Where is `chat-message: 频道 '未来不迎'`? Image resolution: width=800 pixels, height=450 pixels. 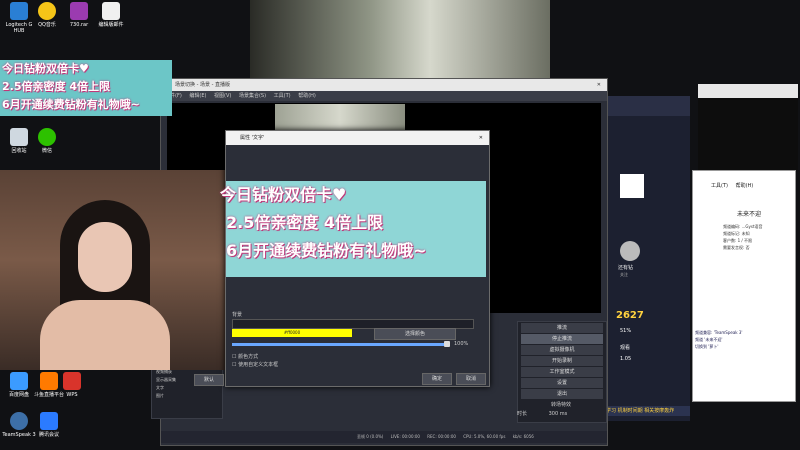 chat-message: 频道 '未来不迎' is located at coordinates (709, 339).